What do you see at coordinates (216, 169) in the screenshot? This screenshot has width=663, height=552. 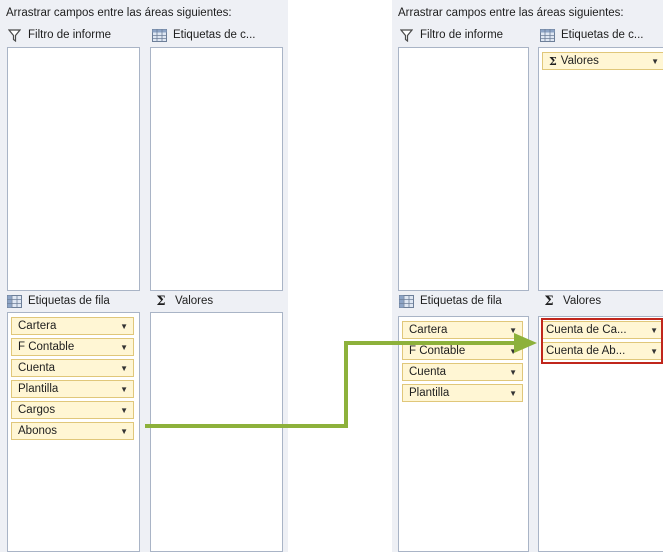 I see `column-labels-area` at bounding box center [216, 169].